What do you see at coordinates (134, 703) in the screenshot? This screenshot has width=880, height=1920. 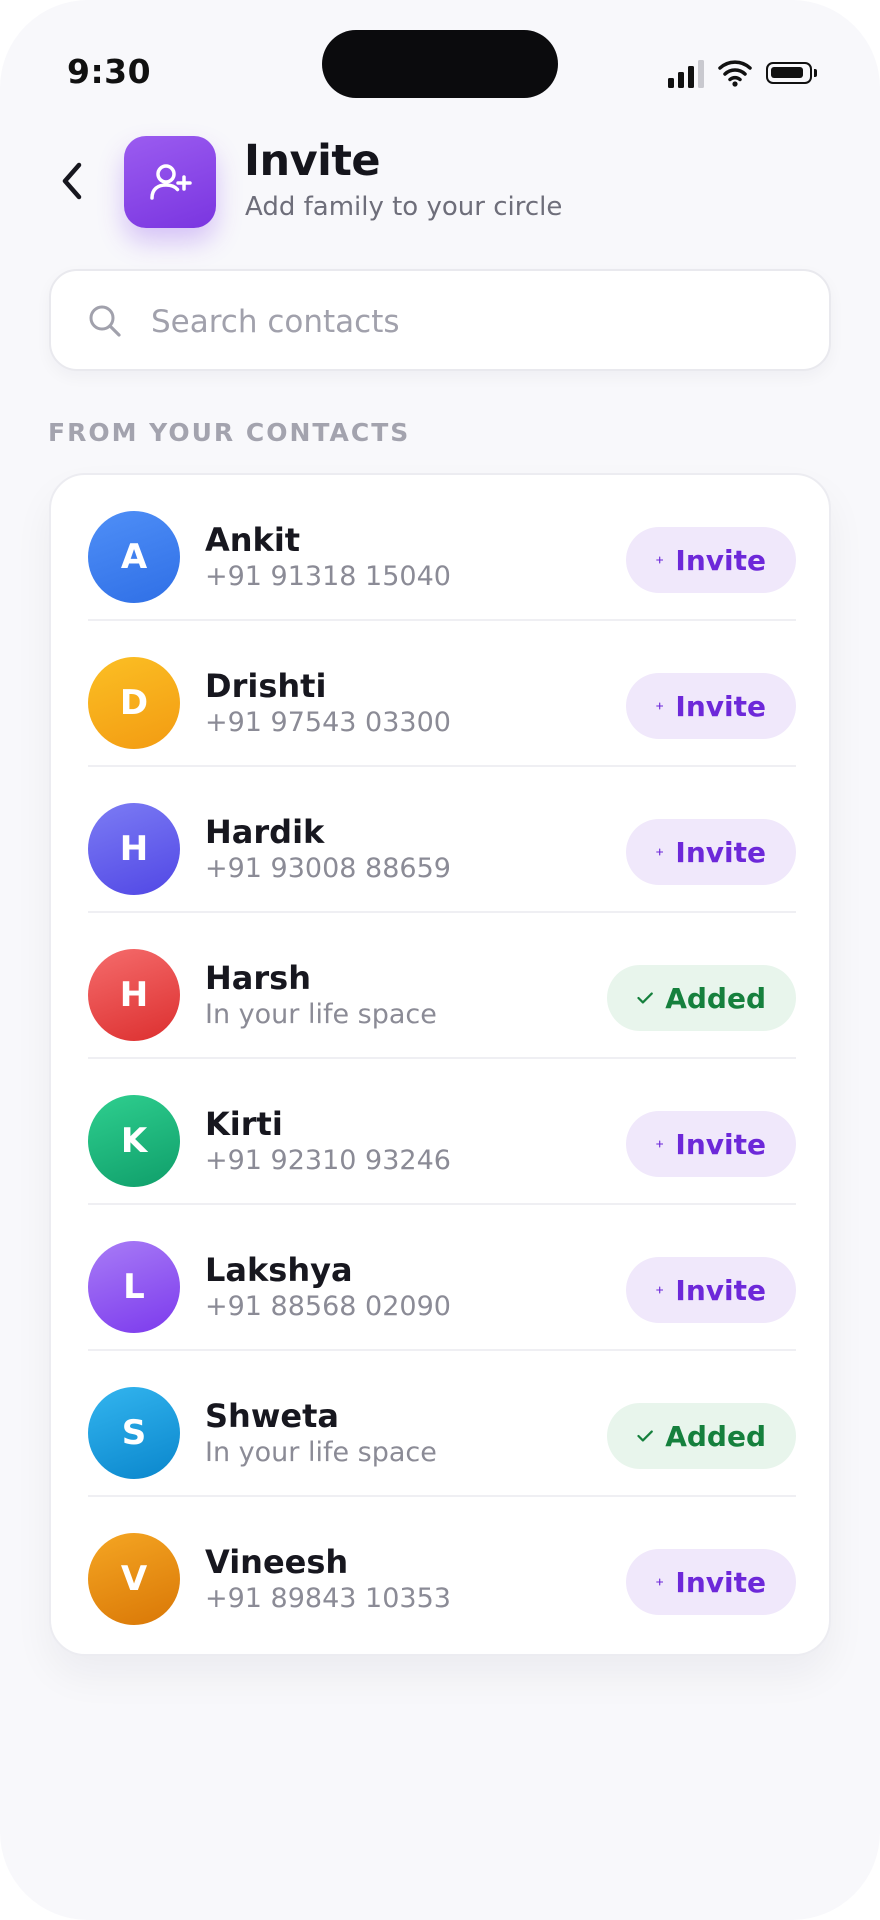 I see `avatar: D` at bounding box center [134, 703].